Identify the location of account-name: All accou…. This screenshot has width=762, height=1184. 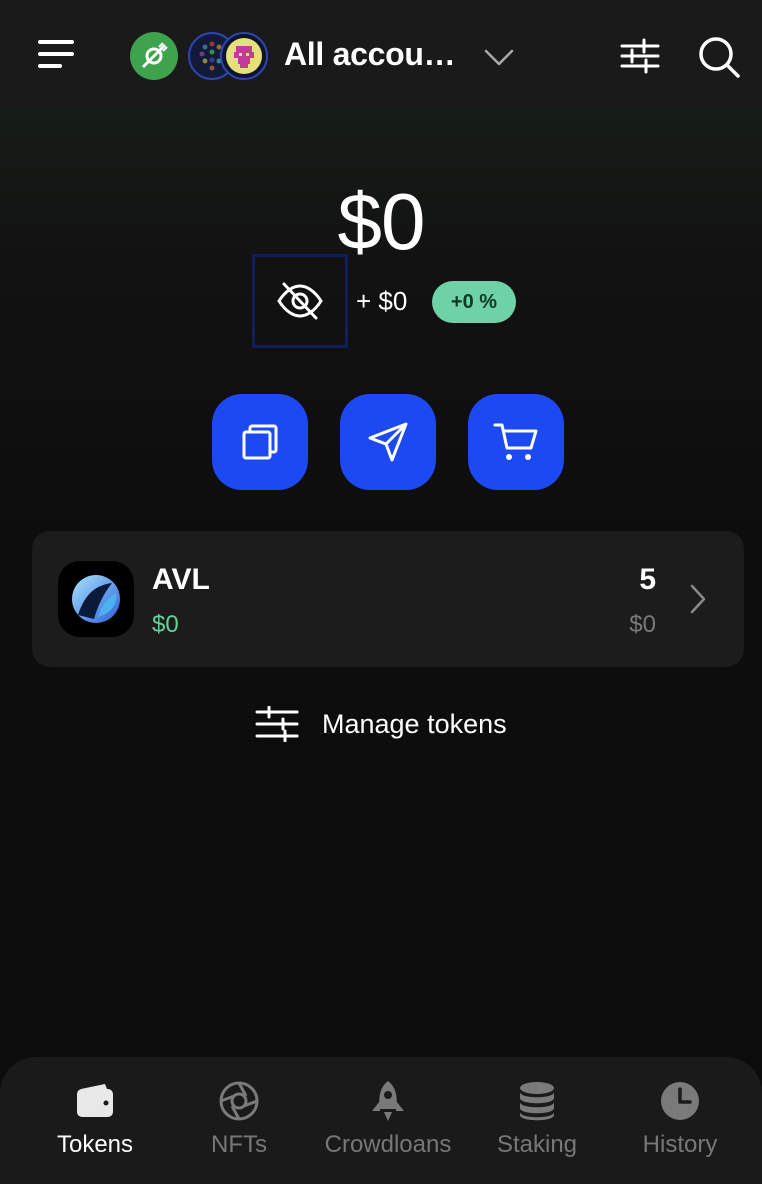
(370, 54).